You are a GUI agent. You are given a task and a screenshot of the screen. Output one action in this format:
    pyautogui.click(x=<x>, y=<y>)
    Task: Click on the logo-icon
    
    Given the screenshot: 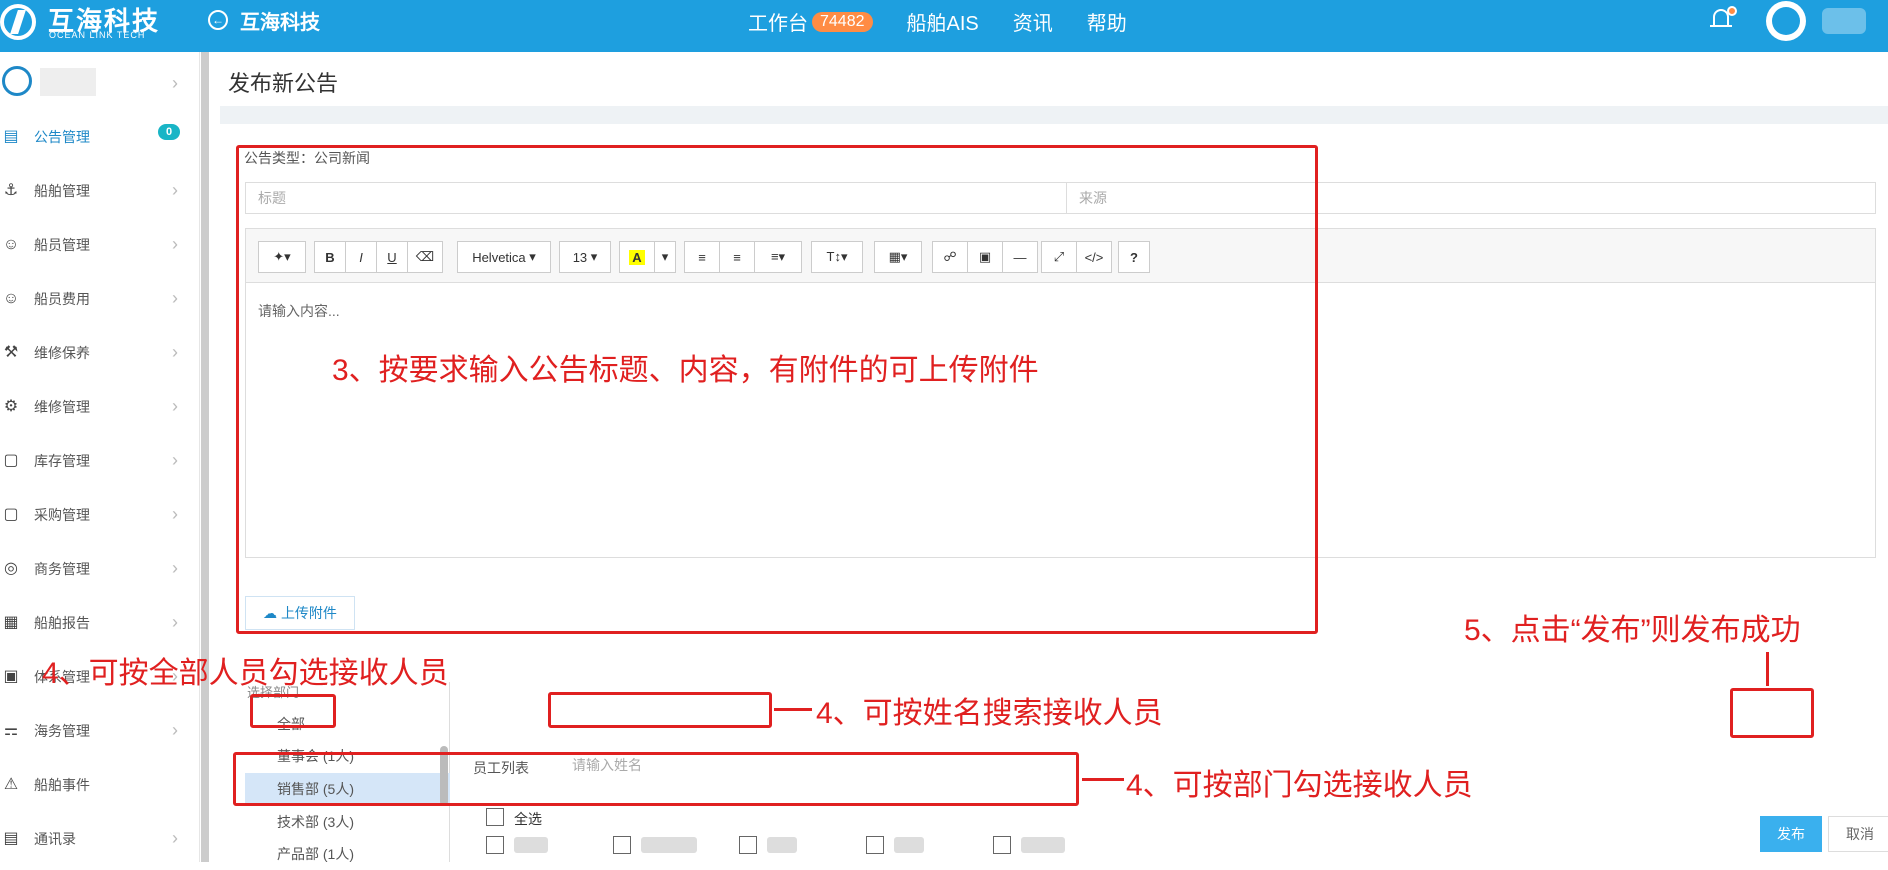 What is the action you would take?
    pyautogui.click(x=18, y=22)
    